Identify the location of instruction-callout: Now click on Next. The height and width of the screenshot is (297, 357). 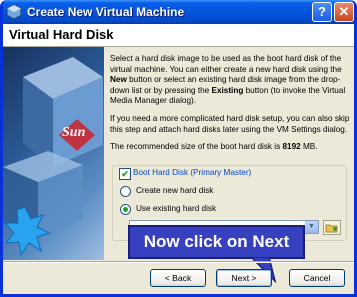
(216, 242).